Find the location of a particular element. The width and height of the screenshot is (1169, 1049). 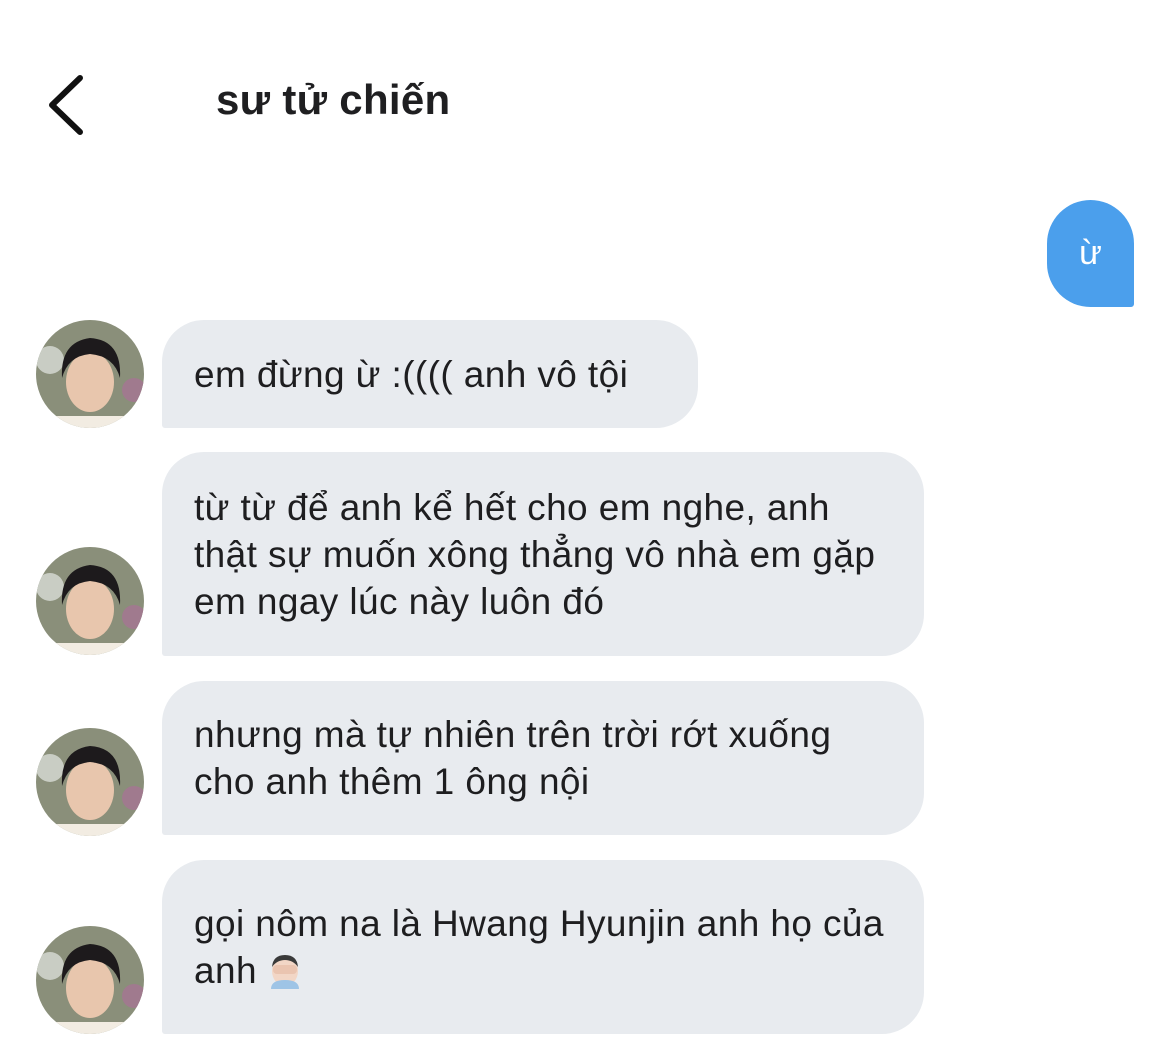

message-text: ừ is located at coordinates (1090, 253).